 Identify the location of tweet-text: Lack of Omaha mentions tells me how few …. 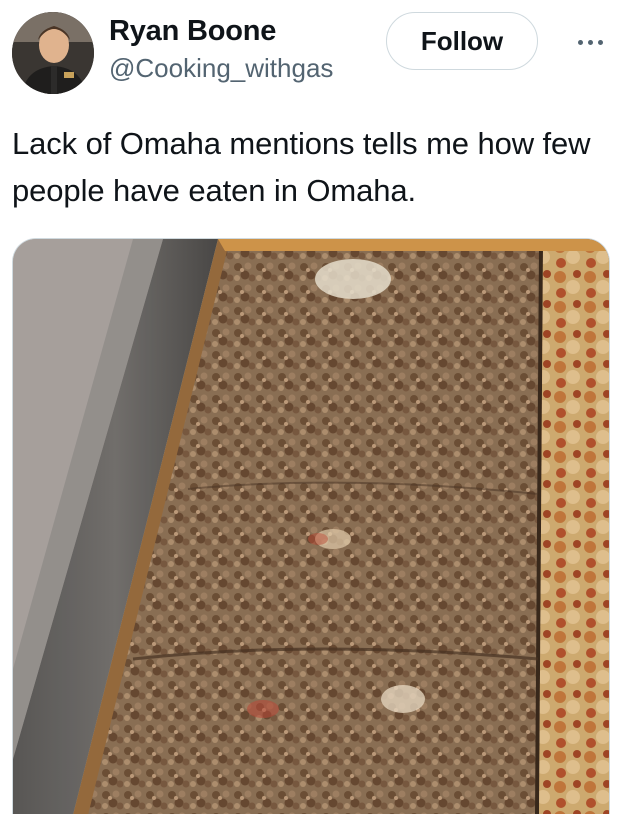
(301, 167).